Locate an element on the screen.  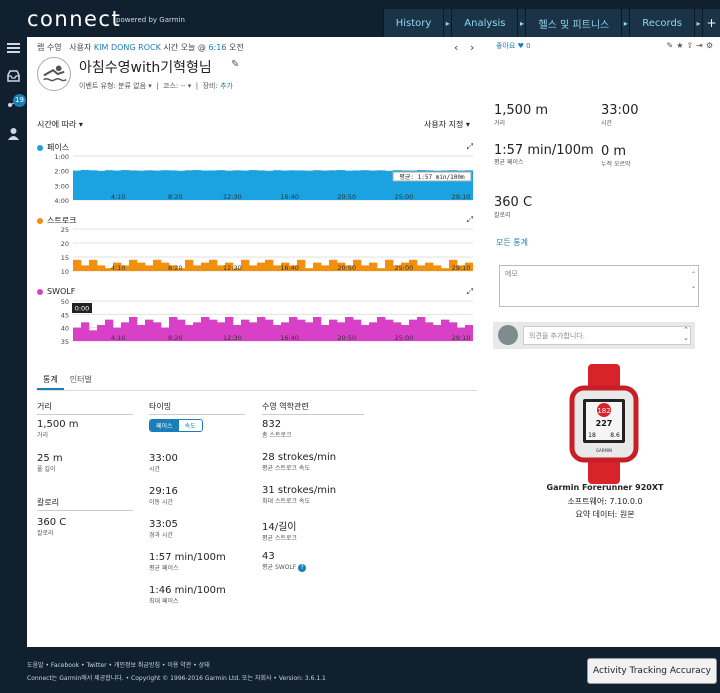
pace-chart-title: 페이스 is located at coordinates (58, 147).